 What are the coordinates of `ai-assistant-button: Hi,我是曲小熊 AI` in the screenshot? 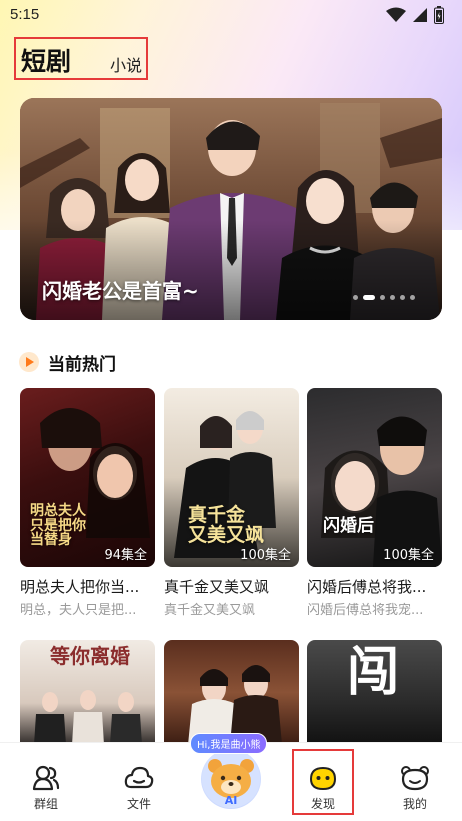 It's located at (231, 773).